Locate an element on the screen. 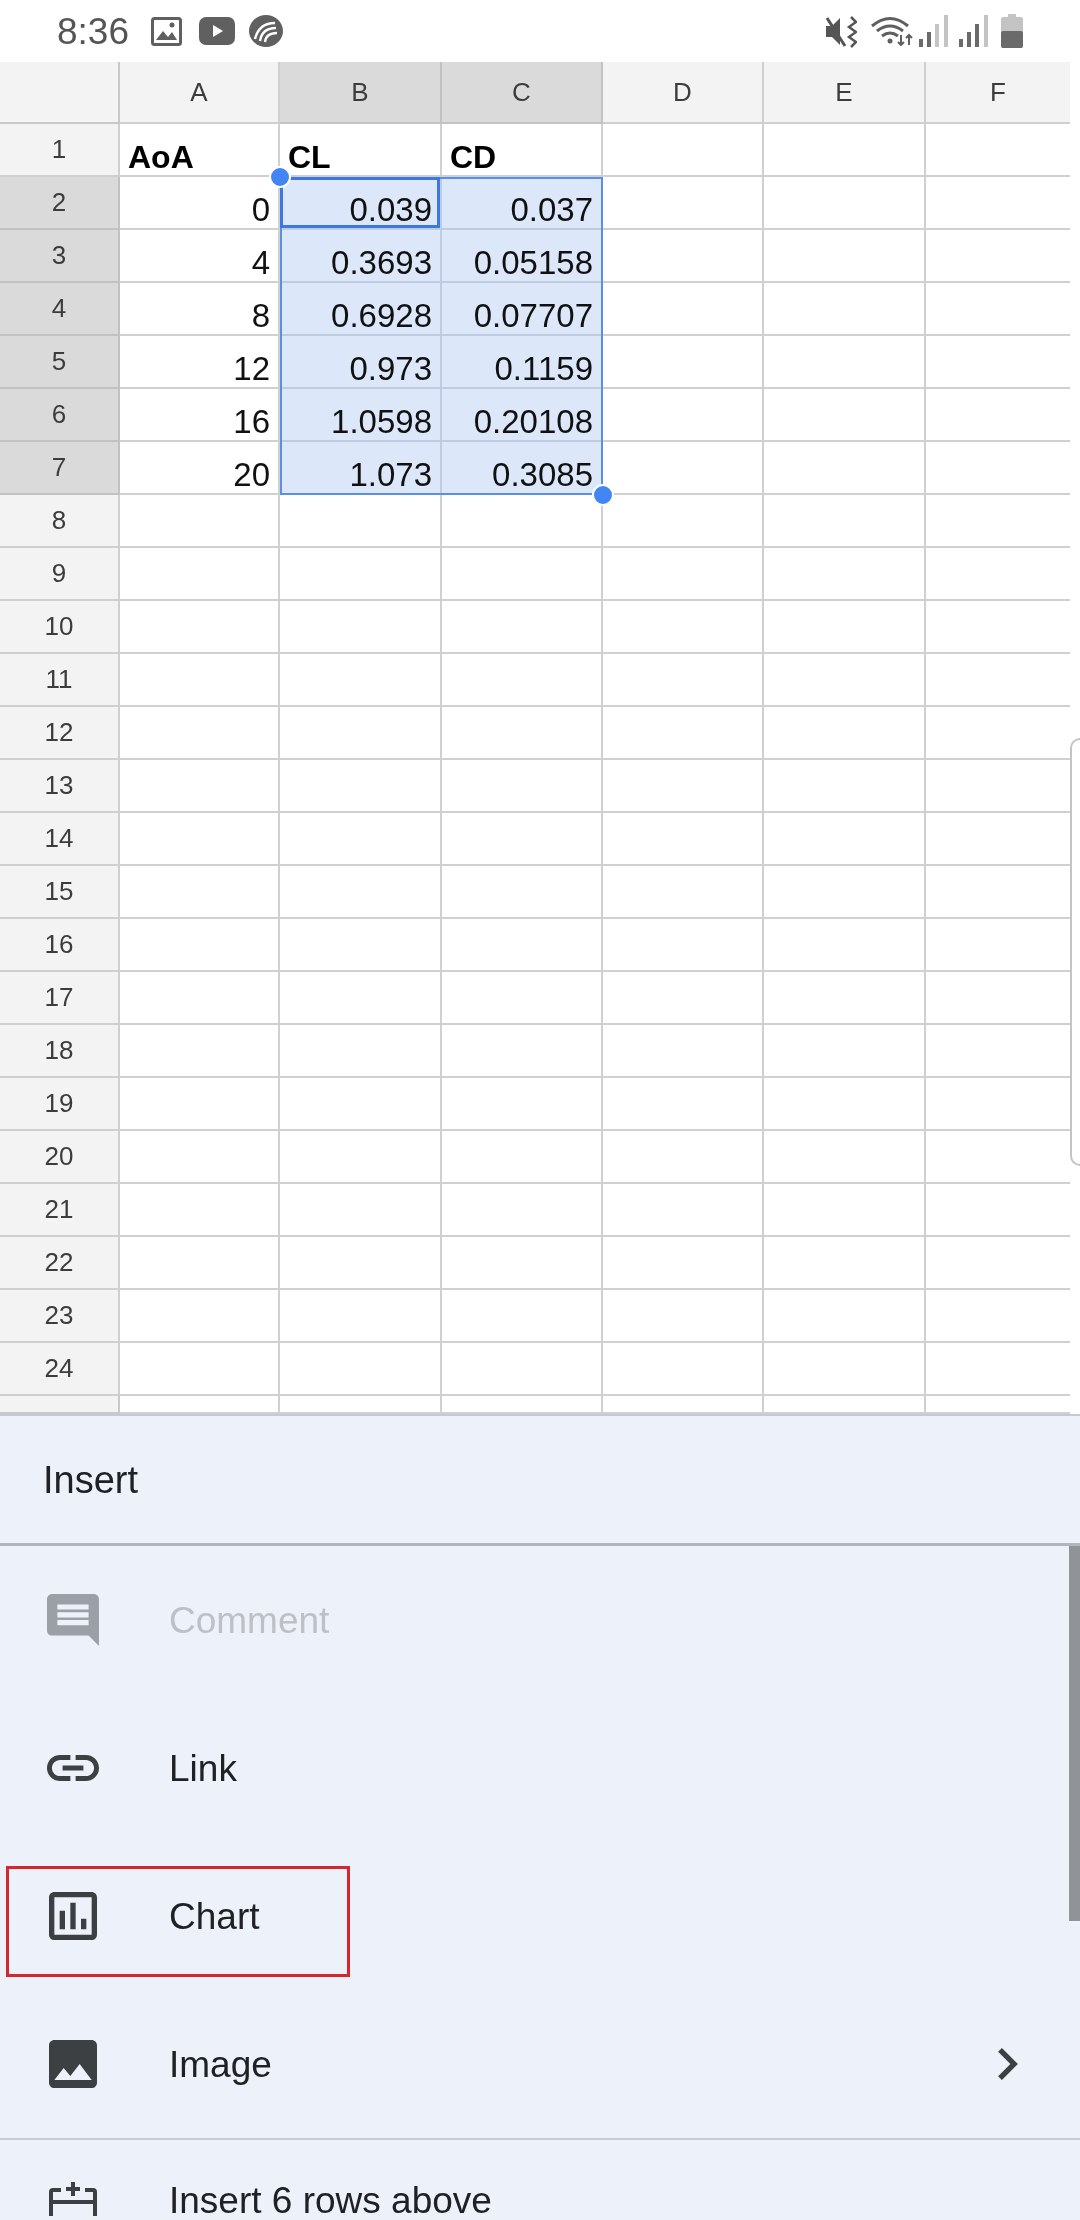 The height and width of the screenshot is (2220, 1080). row-header: 23 is located at coordinates (60, 1316).